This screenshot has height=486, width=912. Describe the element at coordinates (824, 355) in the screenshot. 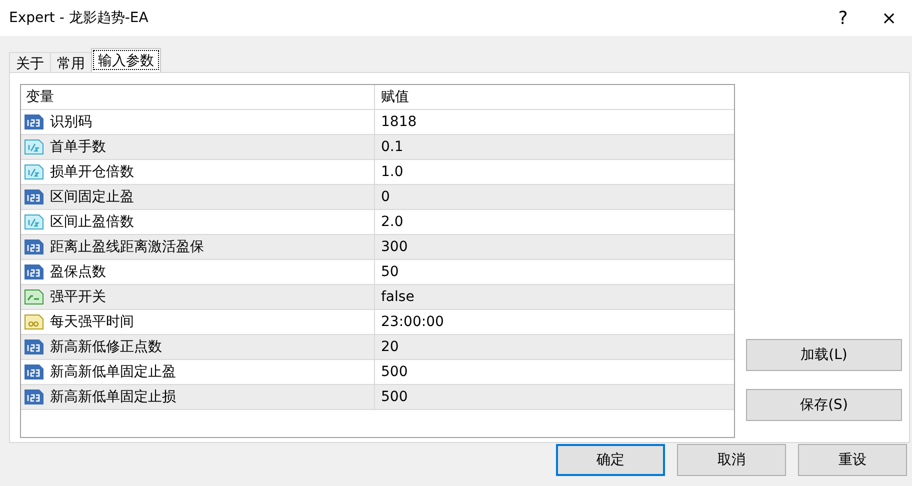

I see `dialog-button: 加载(L)` at that location.